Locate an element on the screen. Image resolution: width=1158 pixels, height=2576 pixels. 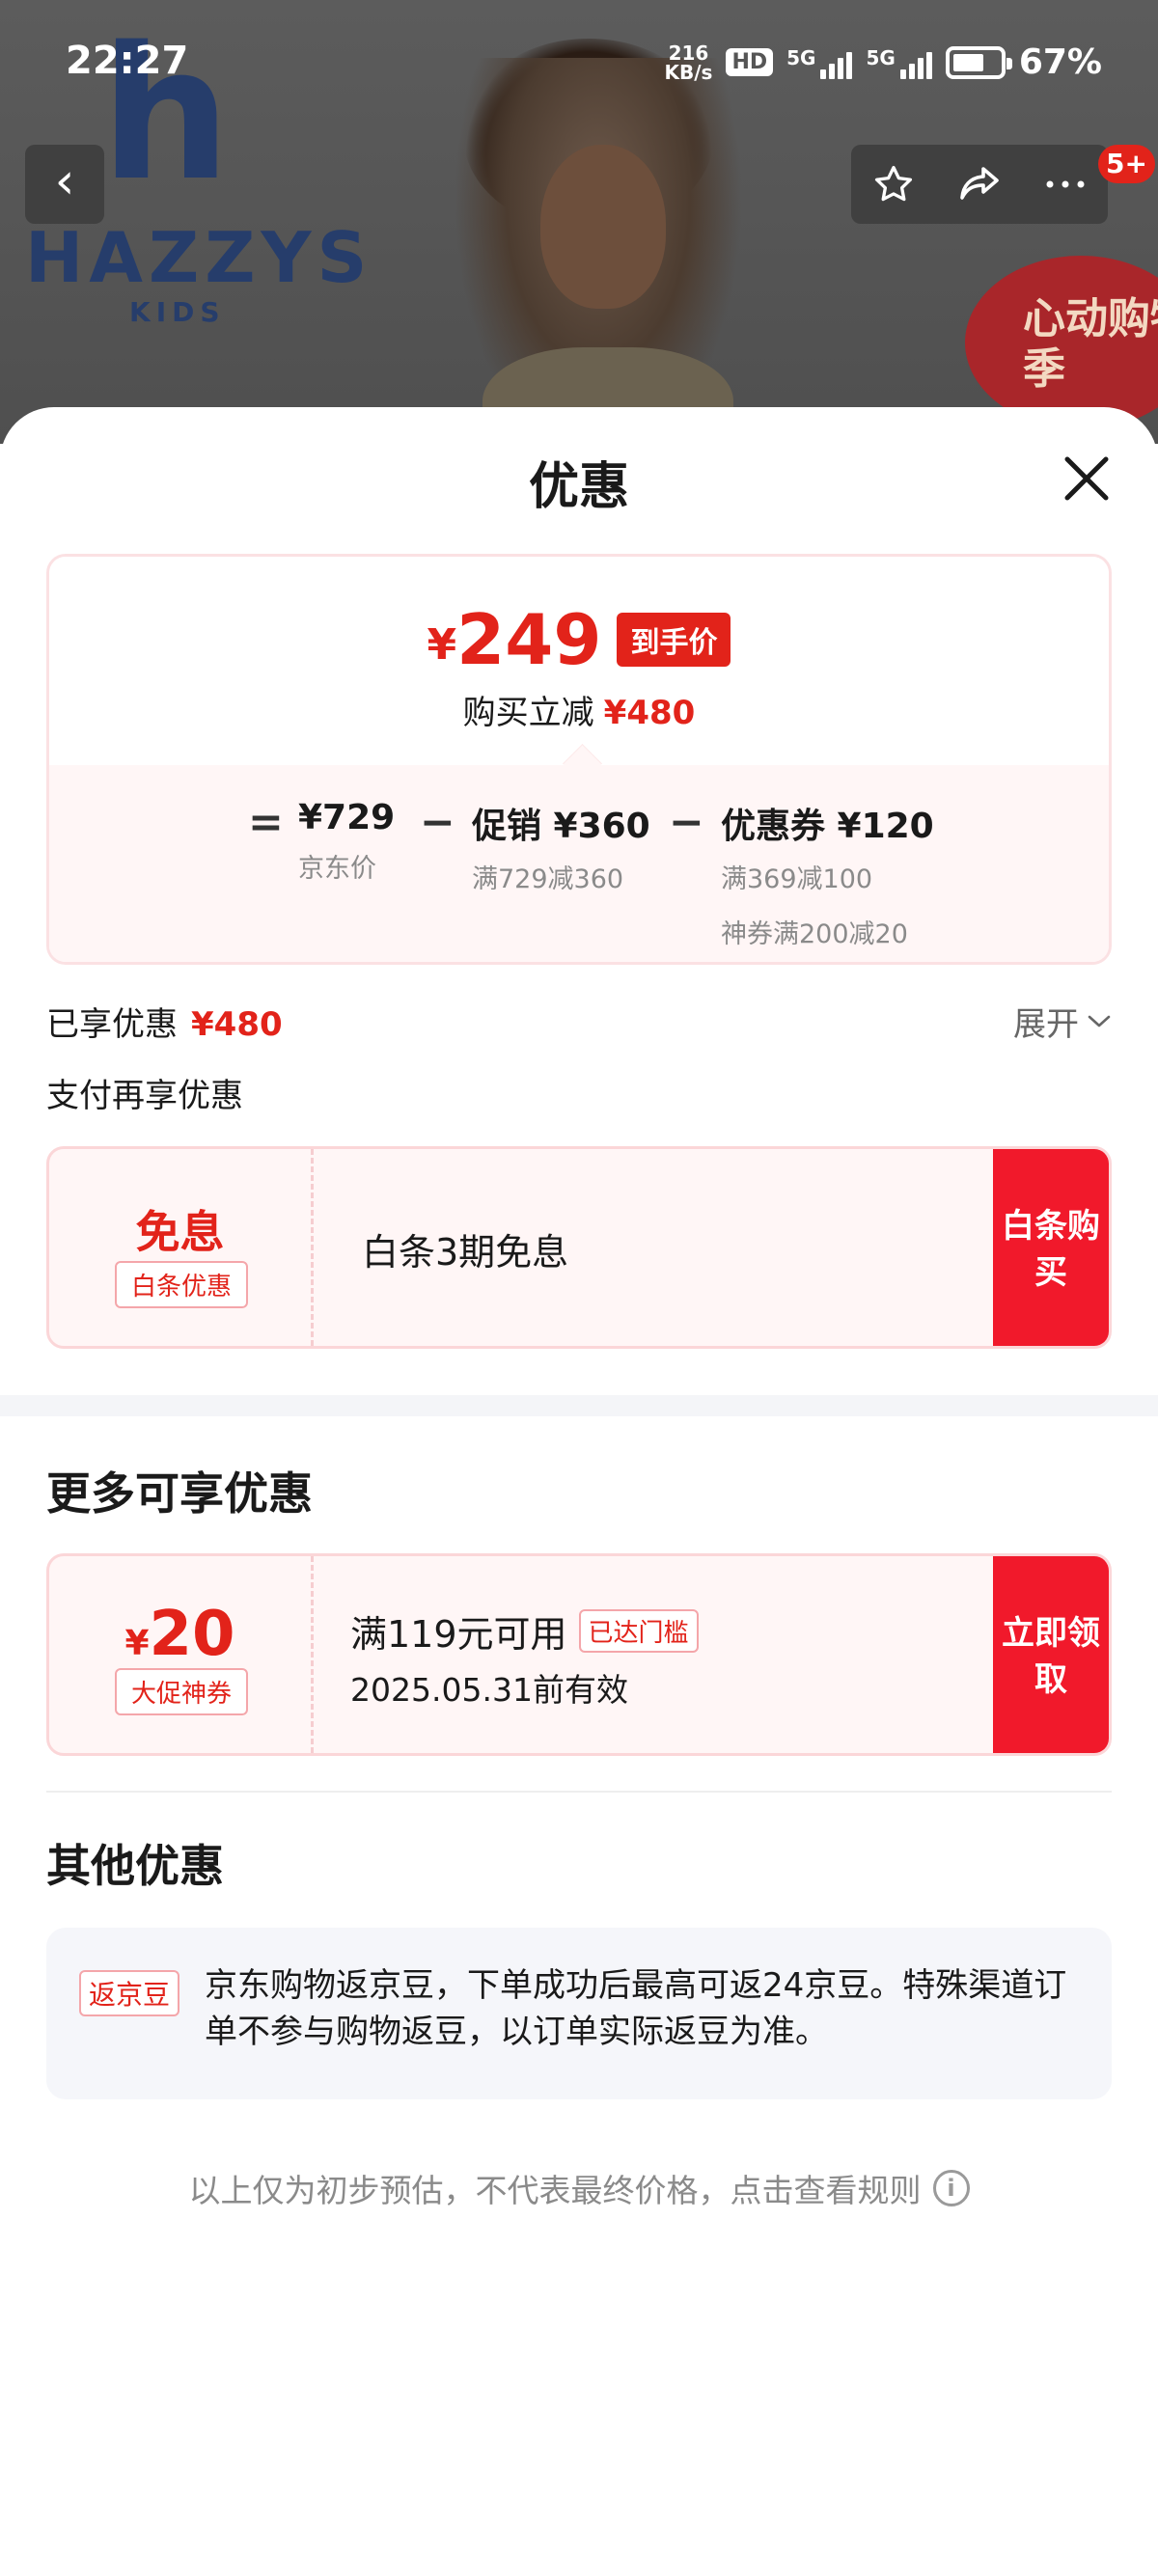
battery-icon is located at coordinates (978, 62).